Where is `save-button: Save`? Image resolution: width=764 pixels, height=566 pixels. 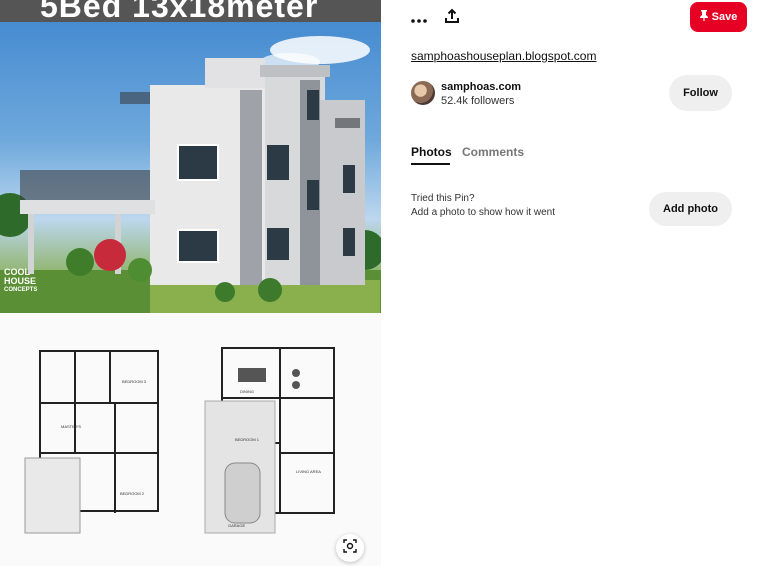 save-button: Save is located at coordinates (718, 17).